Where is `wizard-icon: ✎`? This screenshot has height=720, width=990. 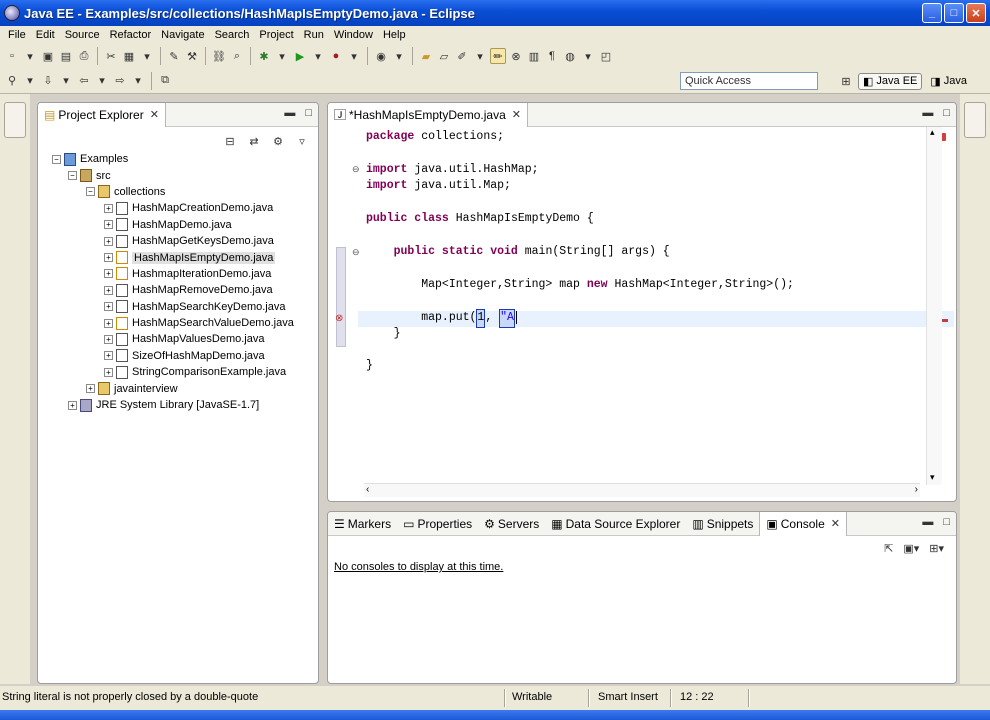 wizard-icon: ✎ is located at coordinates (174, 56).